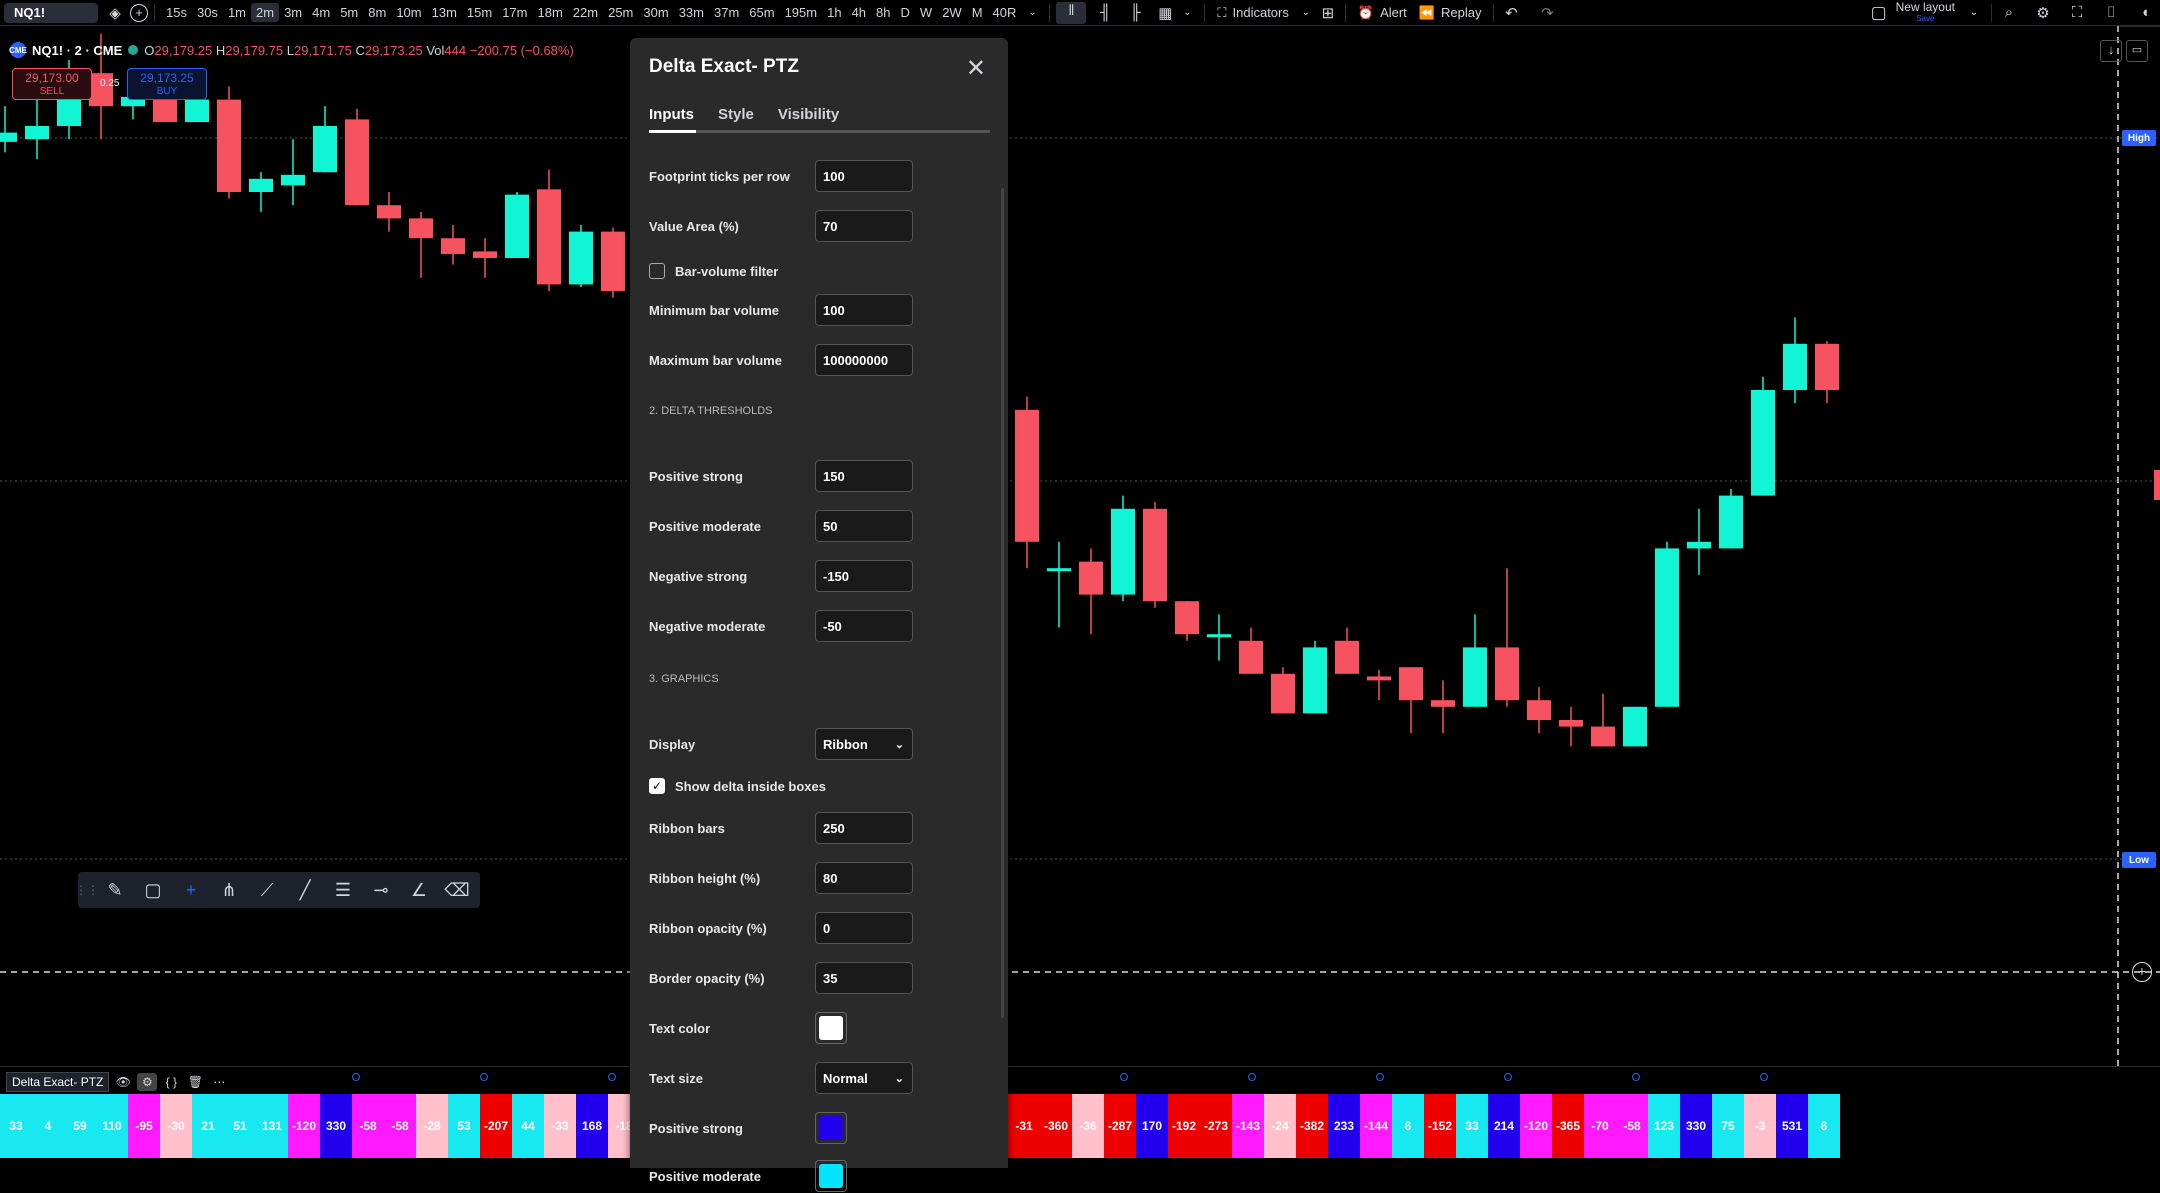 Image resolution: width=2160 pixels, height=1193 pixels. What do you see at coordinates (864, 626) in the screenshot?
I see `negative-moderate-input: -50` at bounding box center [864, 626].